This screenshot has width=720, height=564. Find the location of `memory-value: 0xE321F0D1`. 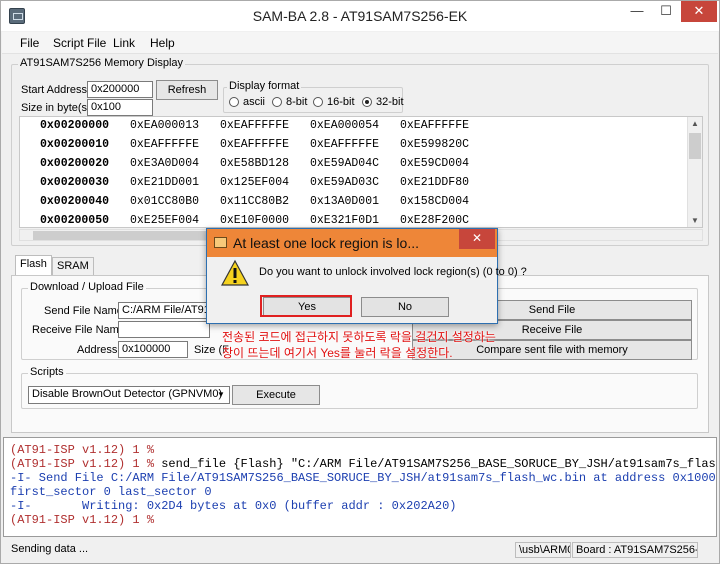

memory-value: 0xE321F0D1 is located at coordinates (345, 220).